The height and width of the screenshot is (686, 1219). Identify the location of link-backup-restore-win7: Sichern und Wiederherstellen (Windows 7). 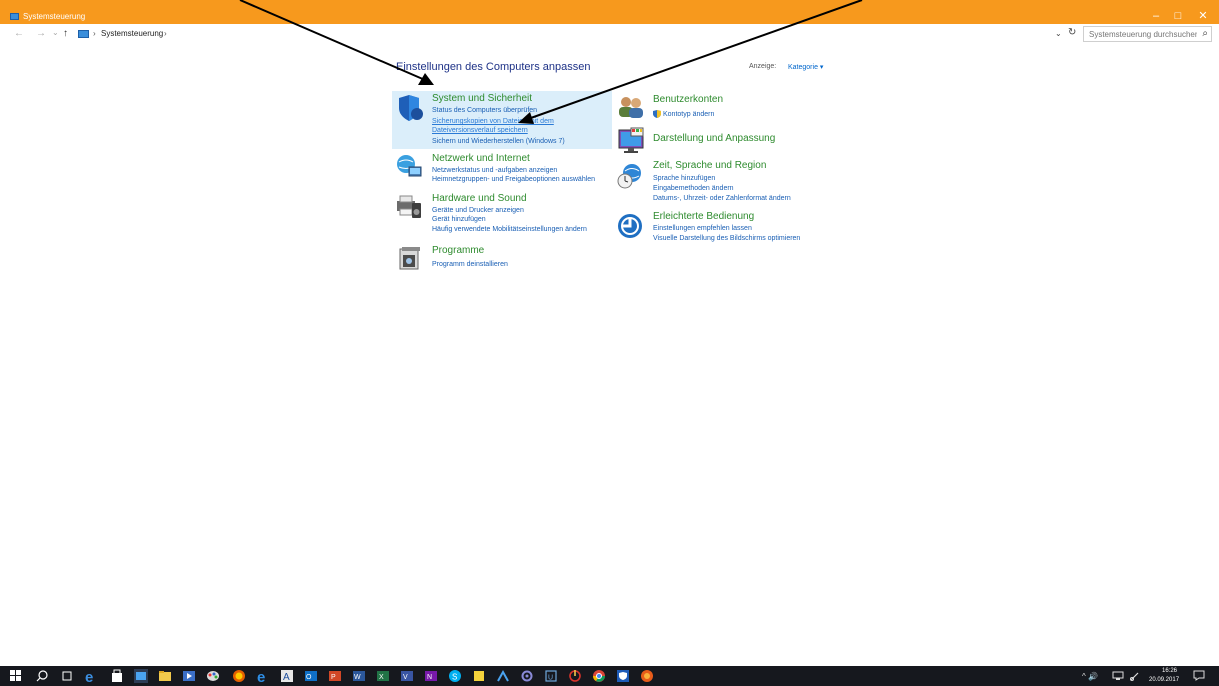
(498, 141).